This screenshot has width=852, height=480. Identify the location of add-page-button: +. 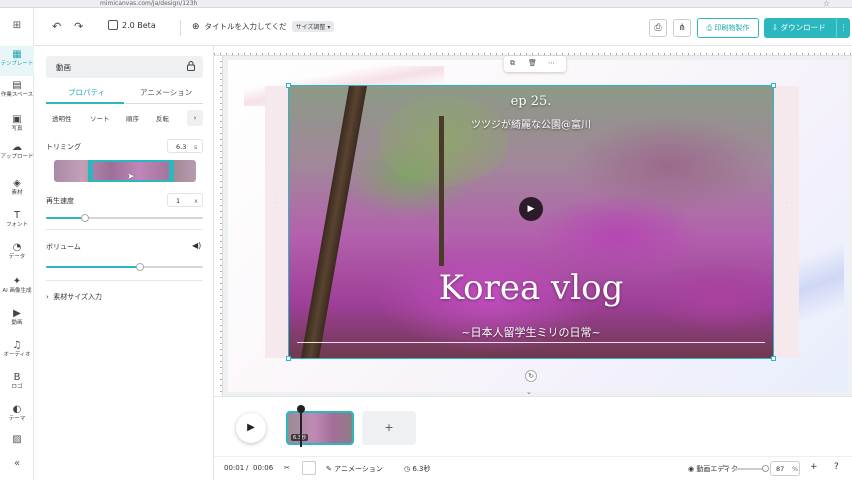
(389, 428).